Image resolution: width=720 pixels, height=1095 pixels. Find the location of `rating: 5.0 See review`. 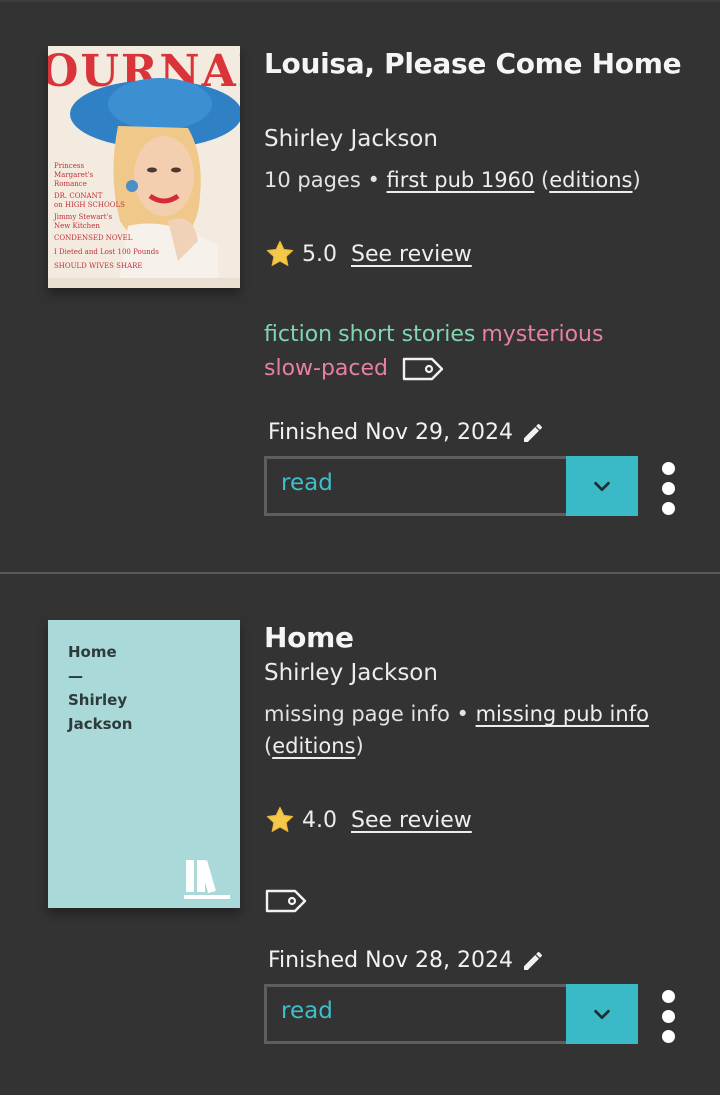

rating: 5.0 See review is located at coordinates (368, 254).